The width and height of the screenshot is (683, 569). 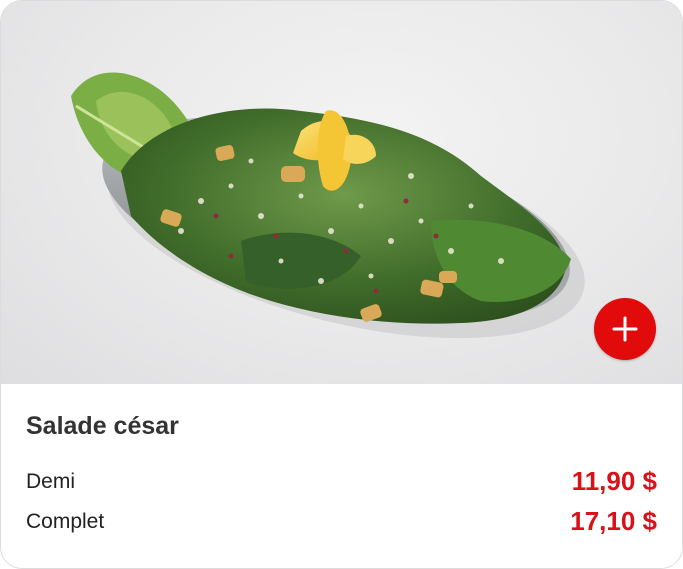 I want to click on price-row-demi: Demi 11,90 $, so click(x=341, y=483).